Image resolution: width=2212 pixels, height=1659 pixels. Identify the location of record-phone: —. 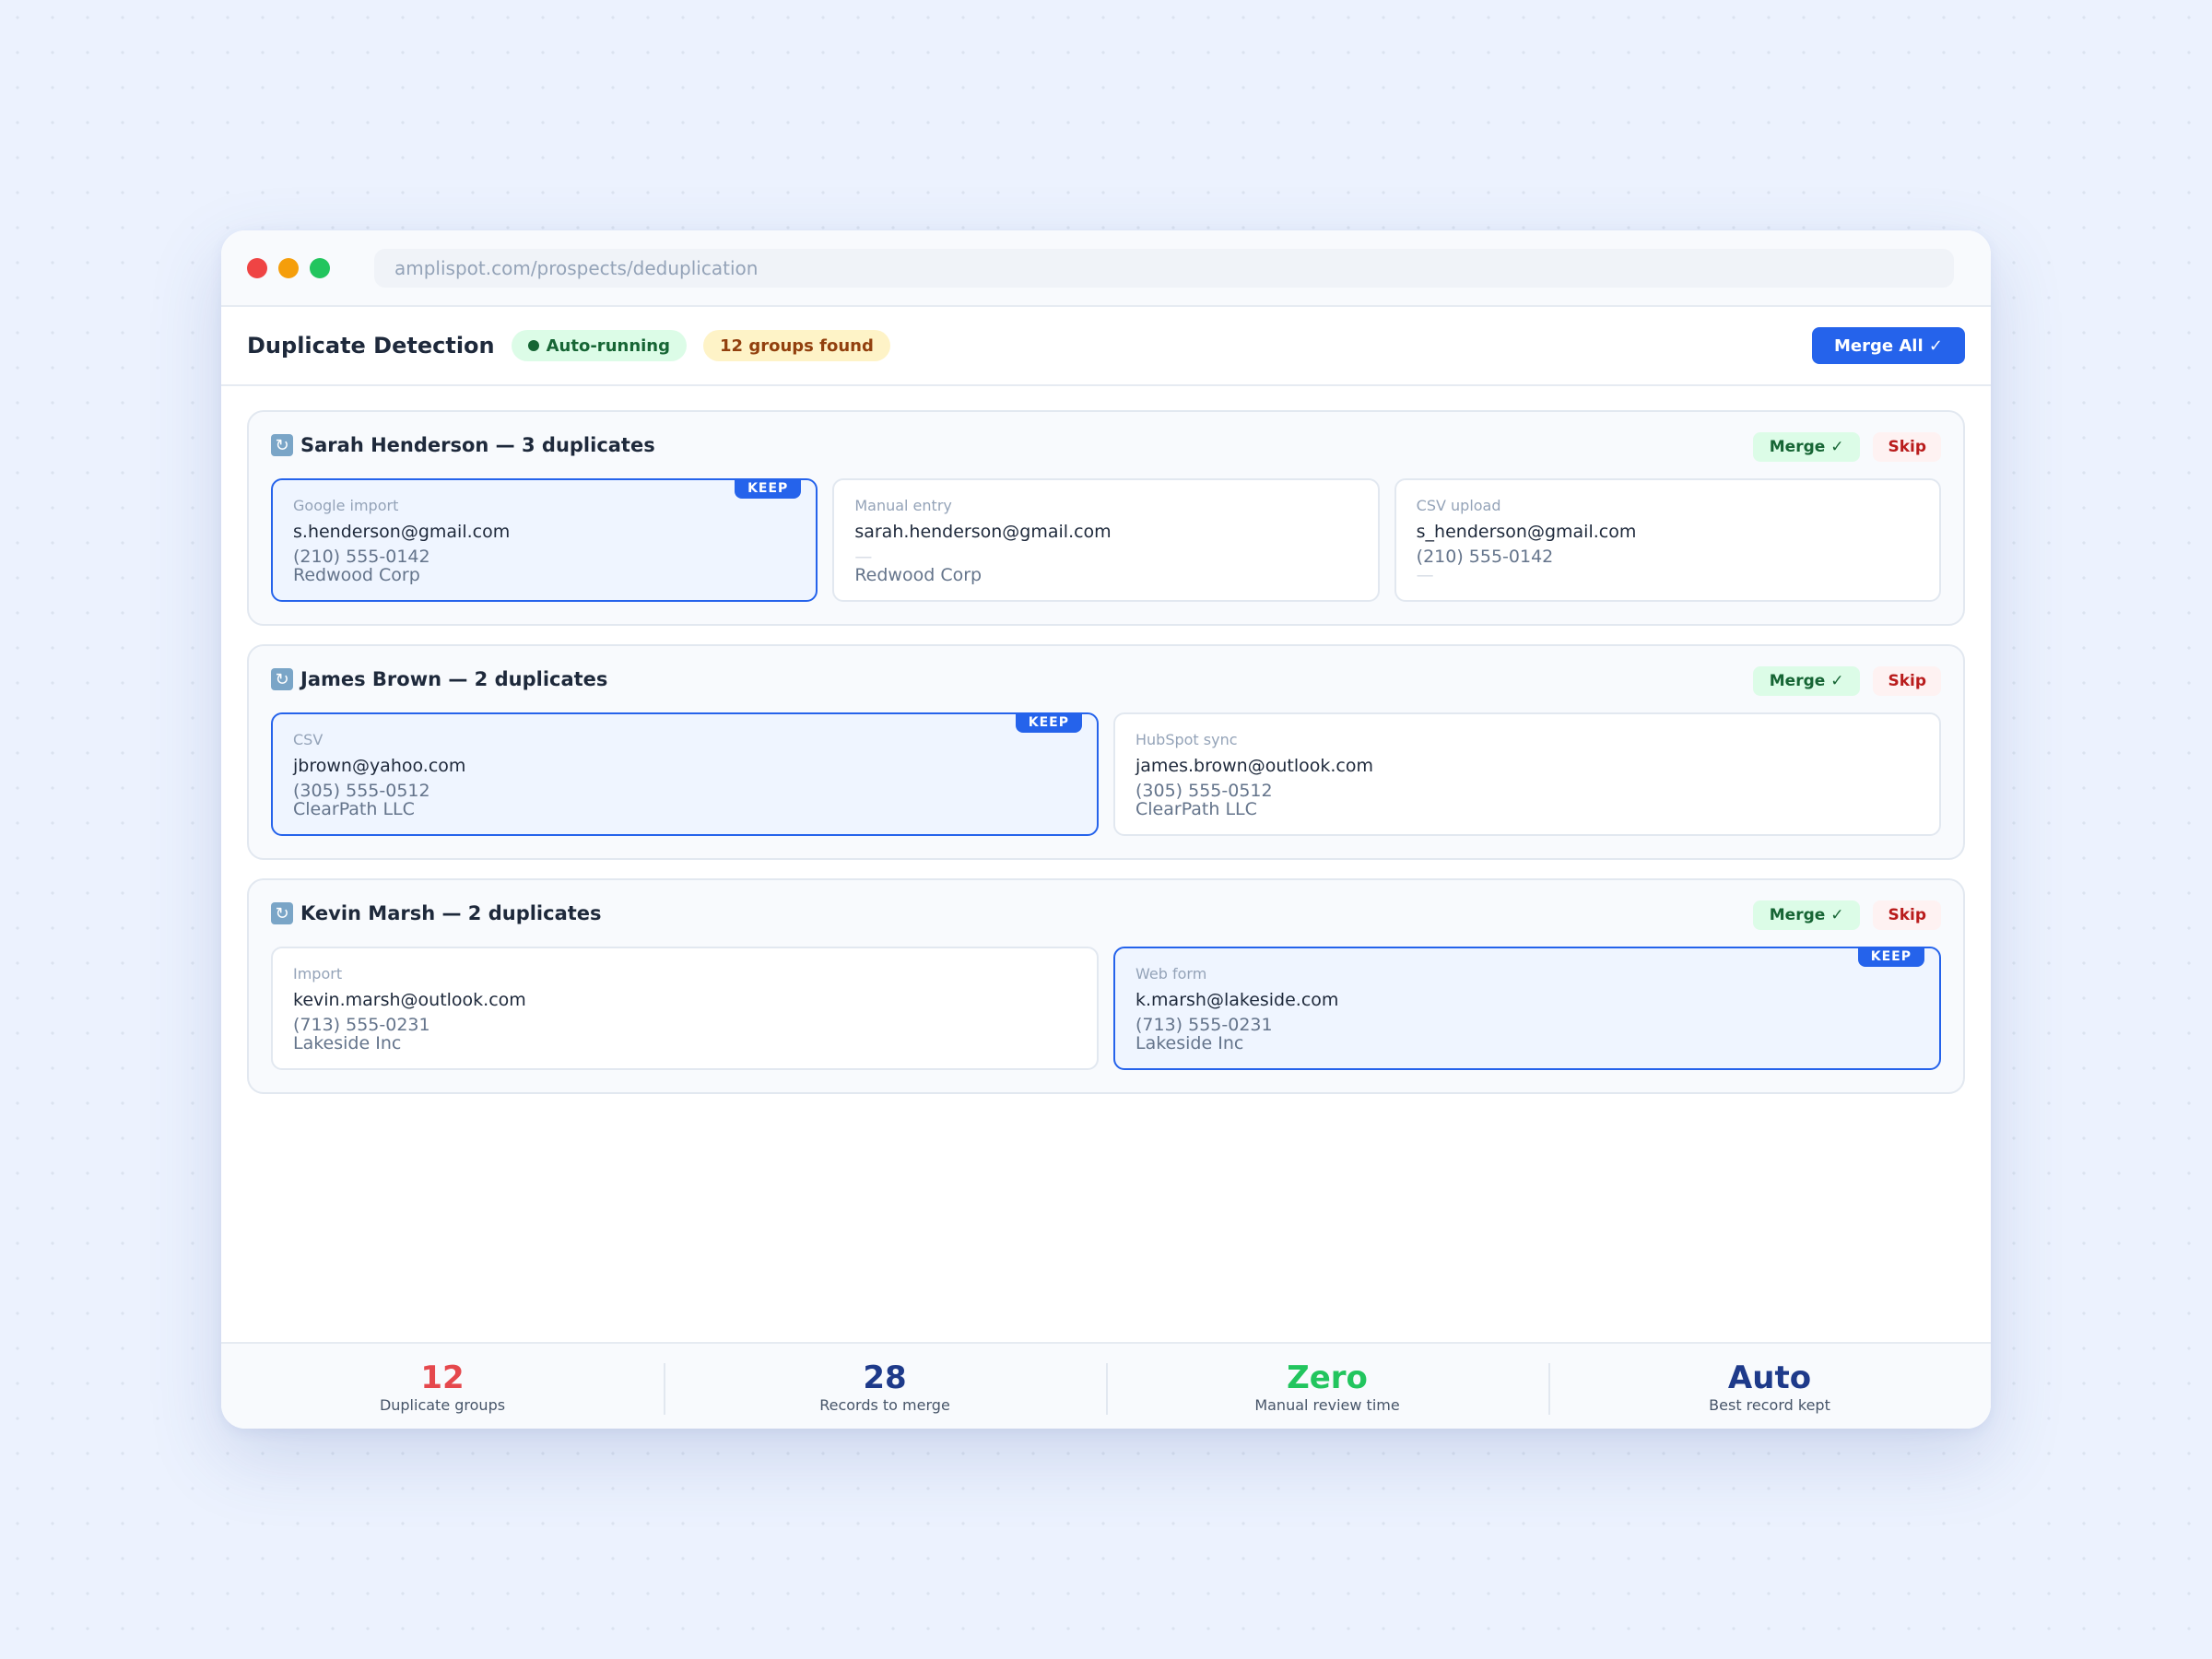
(863, 557).